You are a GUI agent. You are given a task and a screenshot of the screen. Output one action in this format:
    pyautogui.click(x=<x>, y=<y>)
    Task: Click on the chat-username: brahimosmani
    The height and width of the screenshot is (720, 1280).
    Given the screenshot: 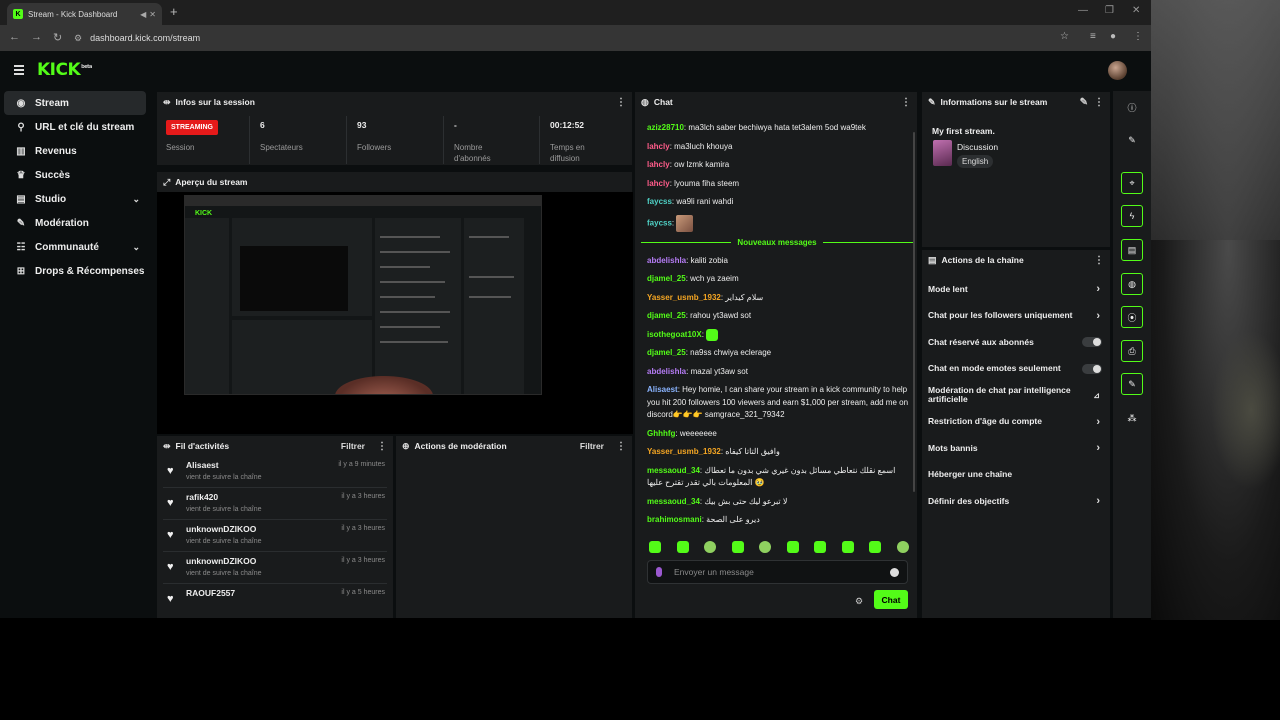 What is the action you would take?
    pyautogui.click(x=674, y=519)
    